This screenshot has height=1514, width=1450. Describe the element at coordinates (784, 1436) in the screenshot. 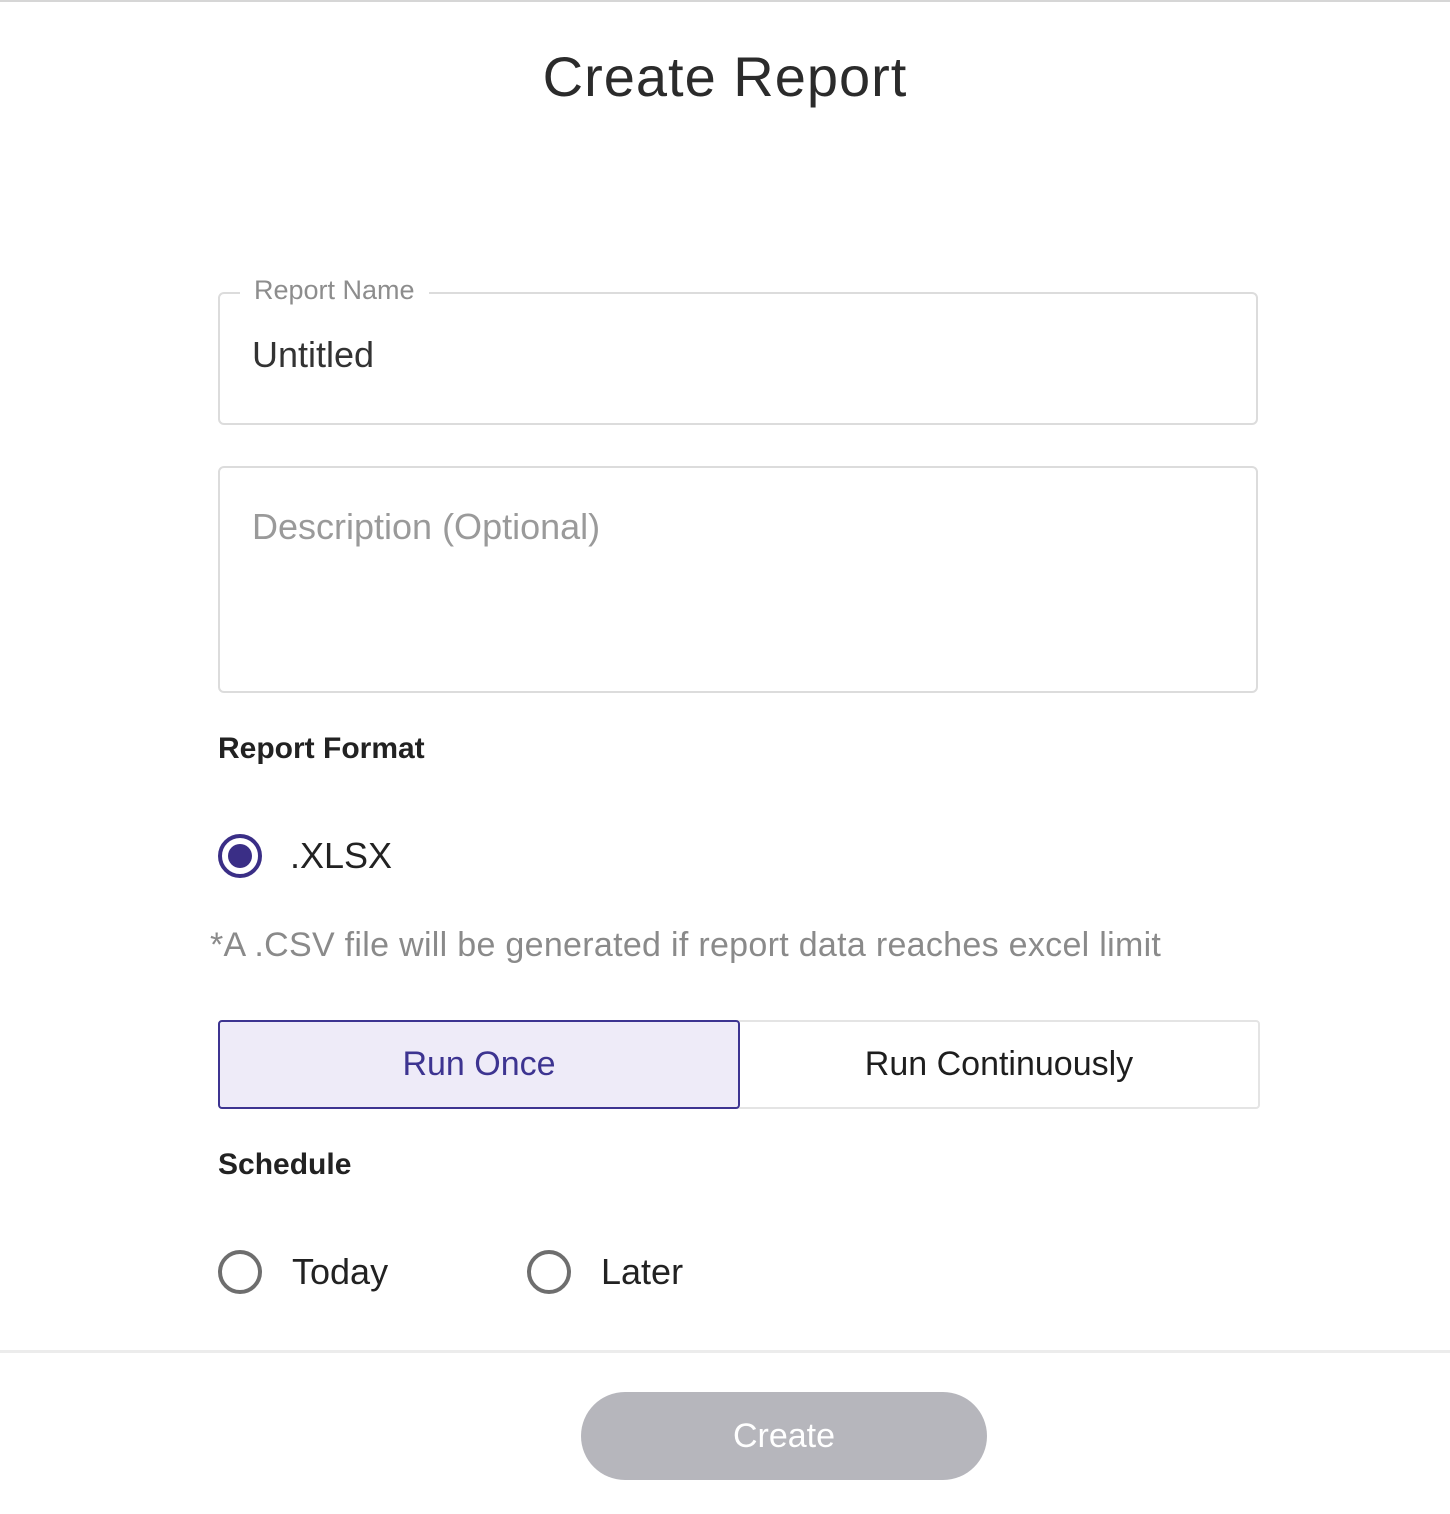

I see `create-button: Create` at that location.